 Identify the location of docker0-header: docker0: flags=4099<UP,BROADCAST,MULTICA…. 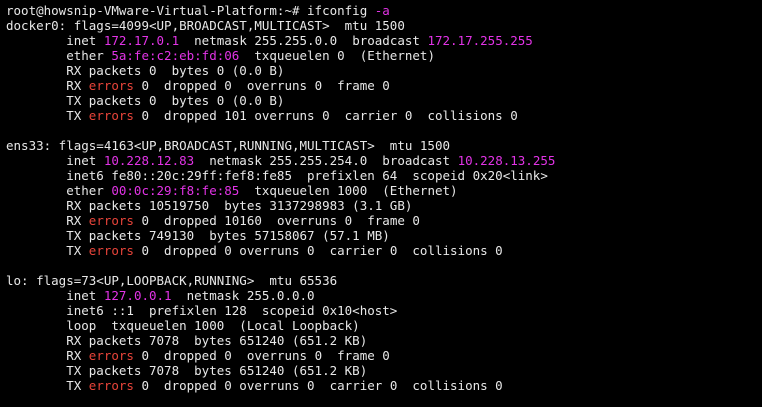
(384, 25).